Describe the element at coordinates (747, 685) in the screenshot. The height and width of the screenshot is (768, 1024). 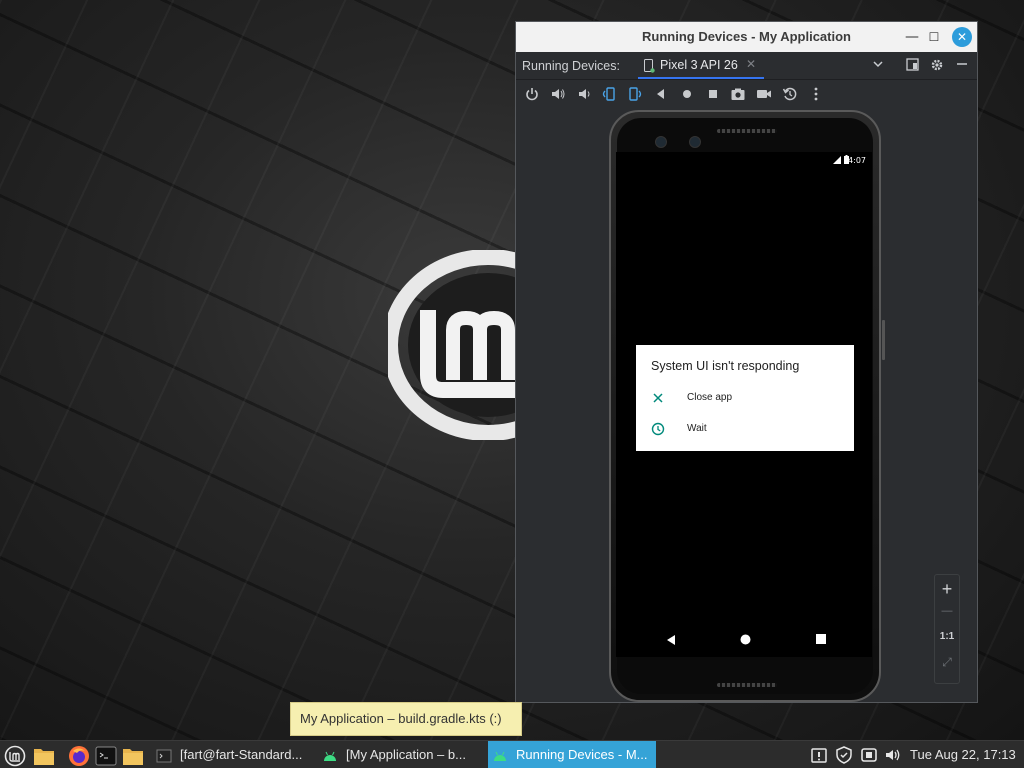
I see `bottom-speaker` at that location.